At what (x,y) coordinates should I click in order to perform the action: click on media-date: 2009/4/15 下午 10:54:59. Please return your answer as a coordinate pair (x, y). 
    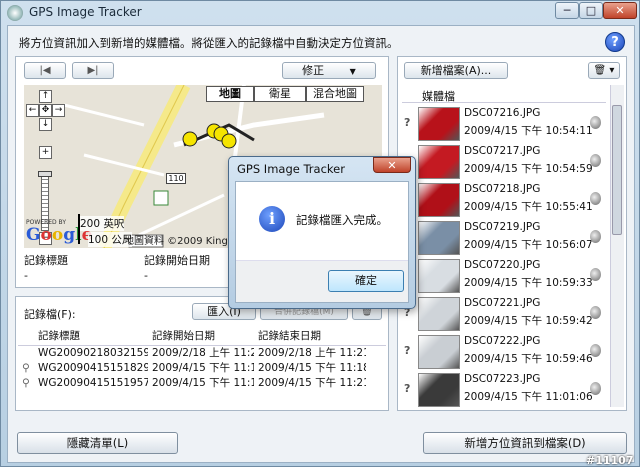
    Looking at the image, I should click on (528, 169).